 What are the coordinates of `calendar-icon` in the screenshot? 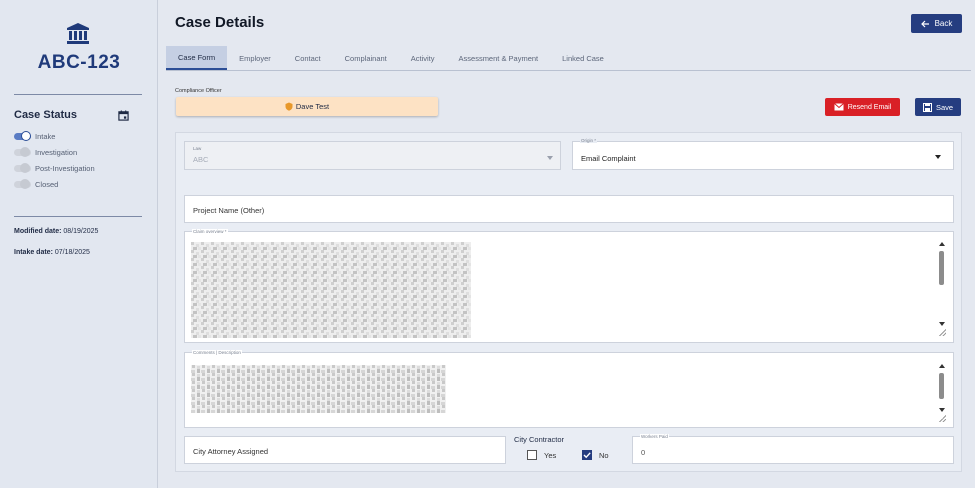 It's located at (123, 115).